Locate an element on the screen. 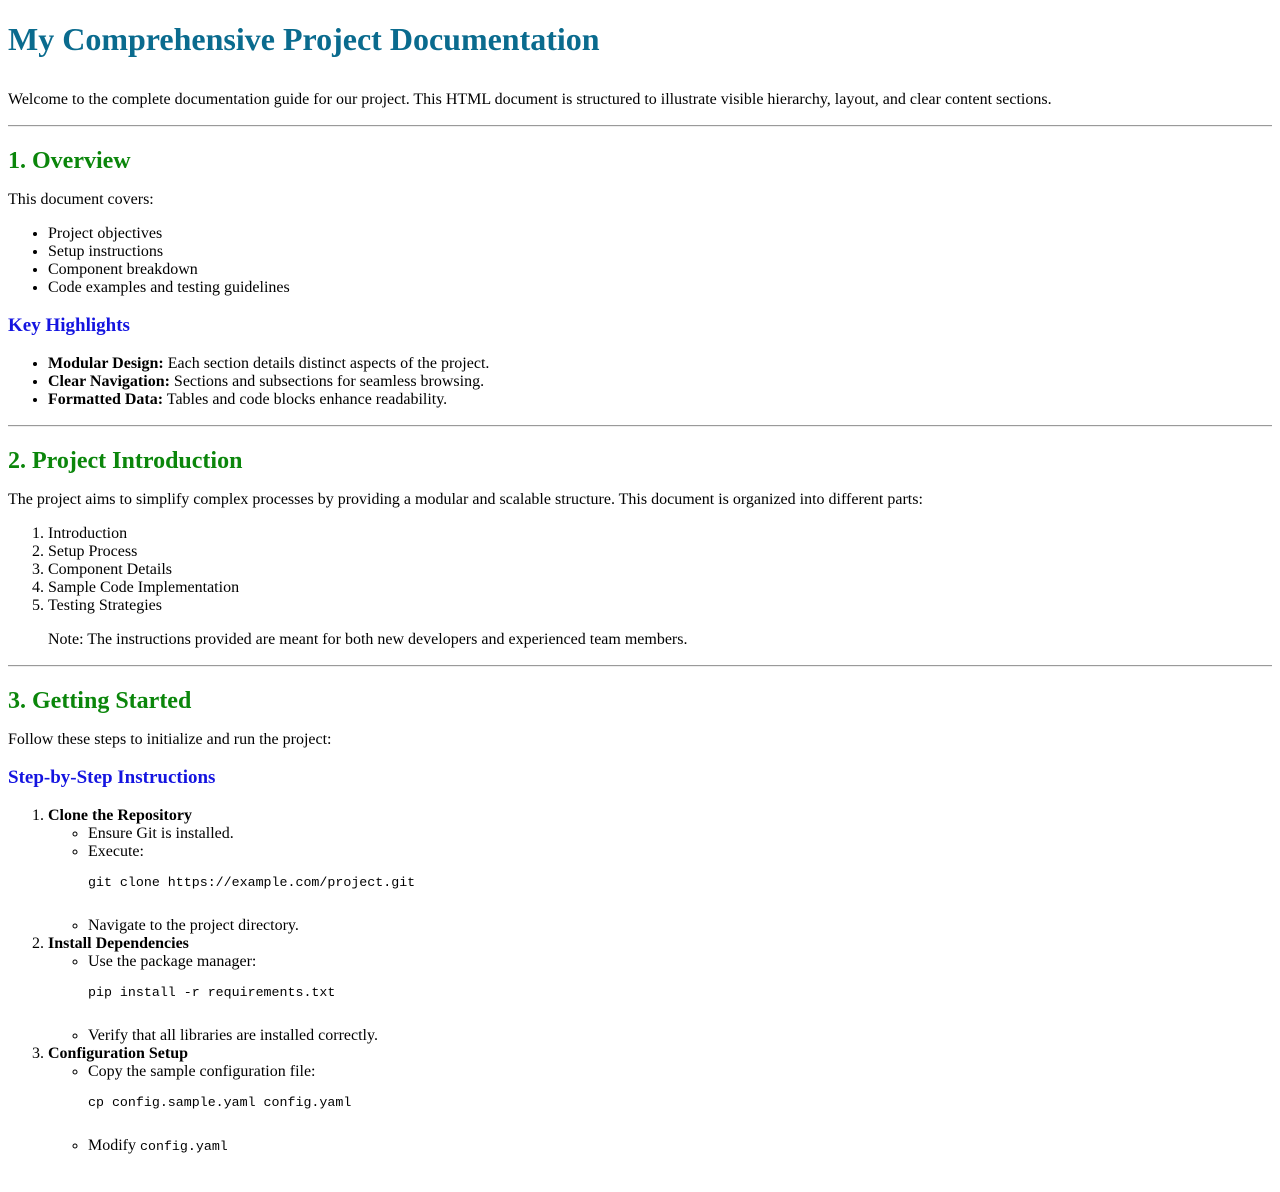  step-title: Clone the Repository is located at coordinates (120, 815).